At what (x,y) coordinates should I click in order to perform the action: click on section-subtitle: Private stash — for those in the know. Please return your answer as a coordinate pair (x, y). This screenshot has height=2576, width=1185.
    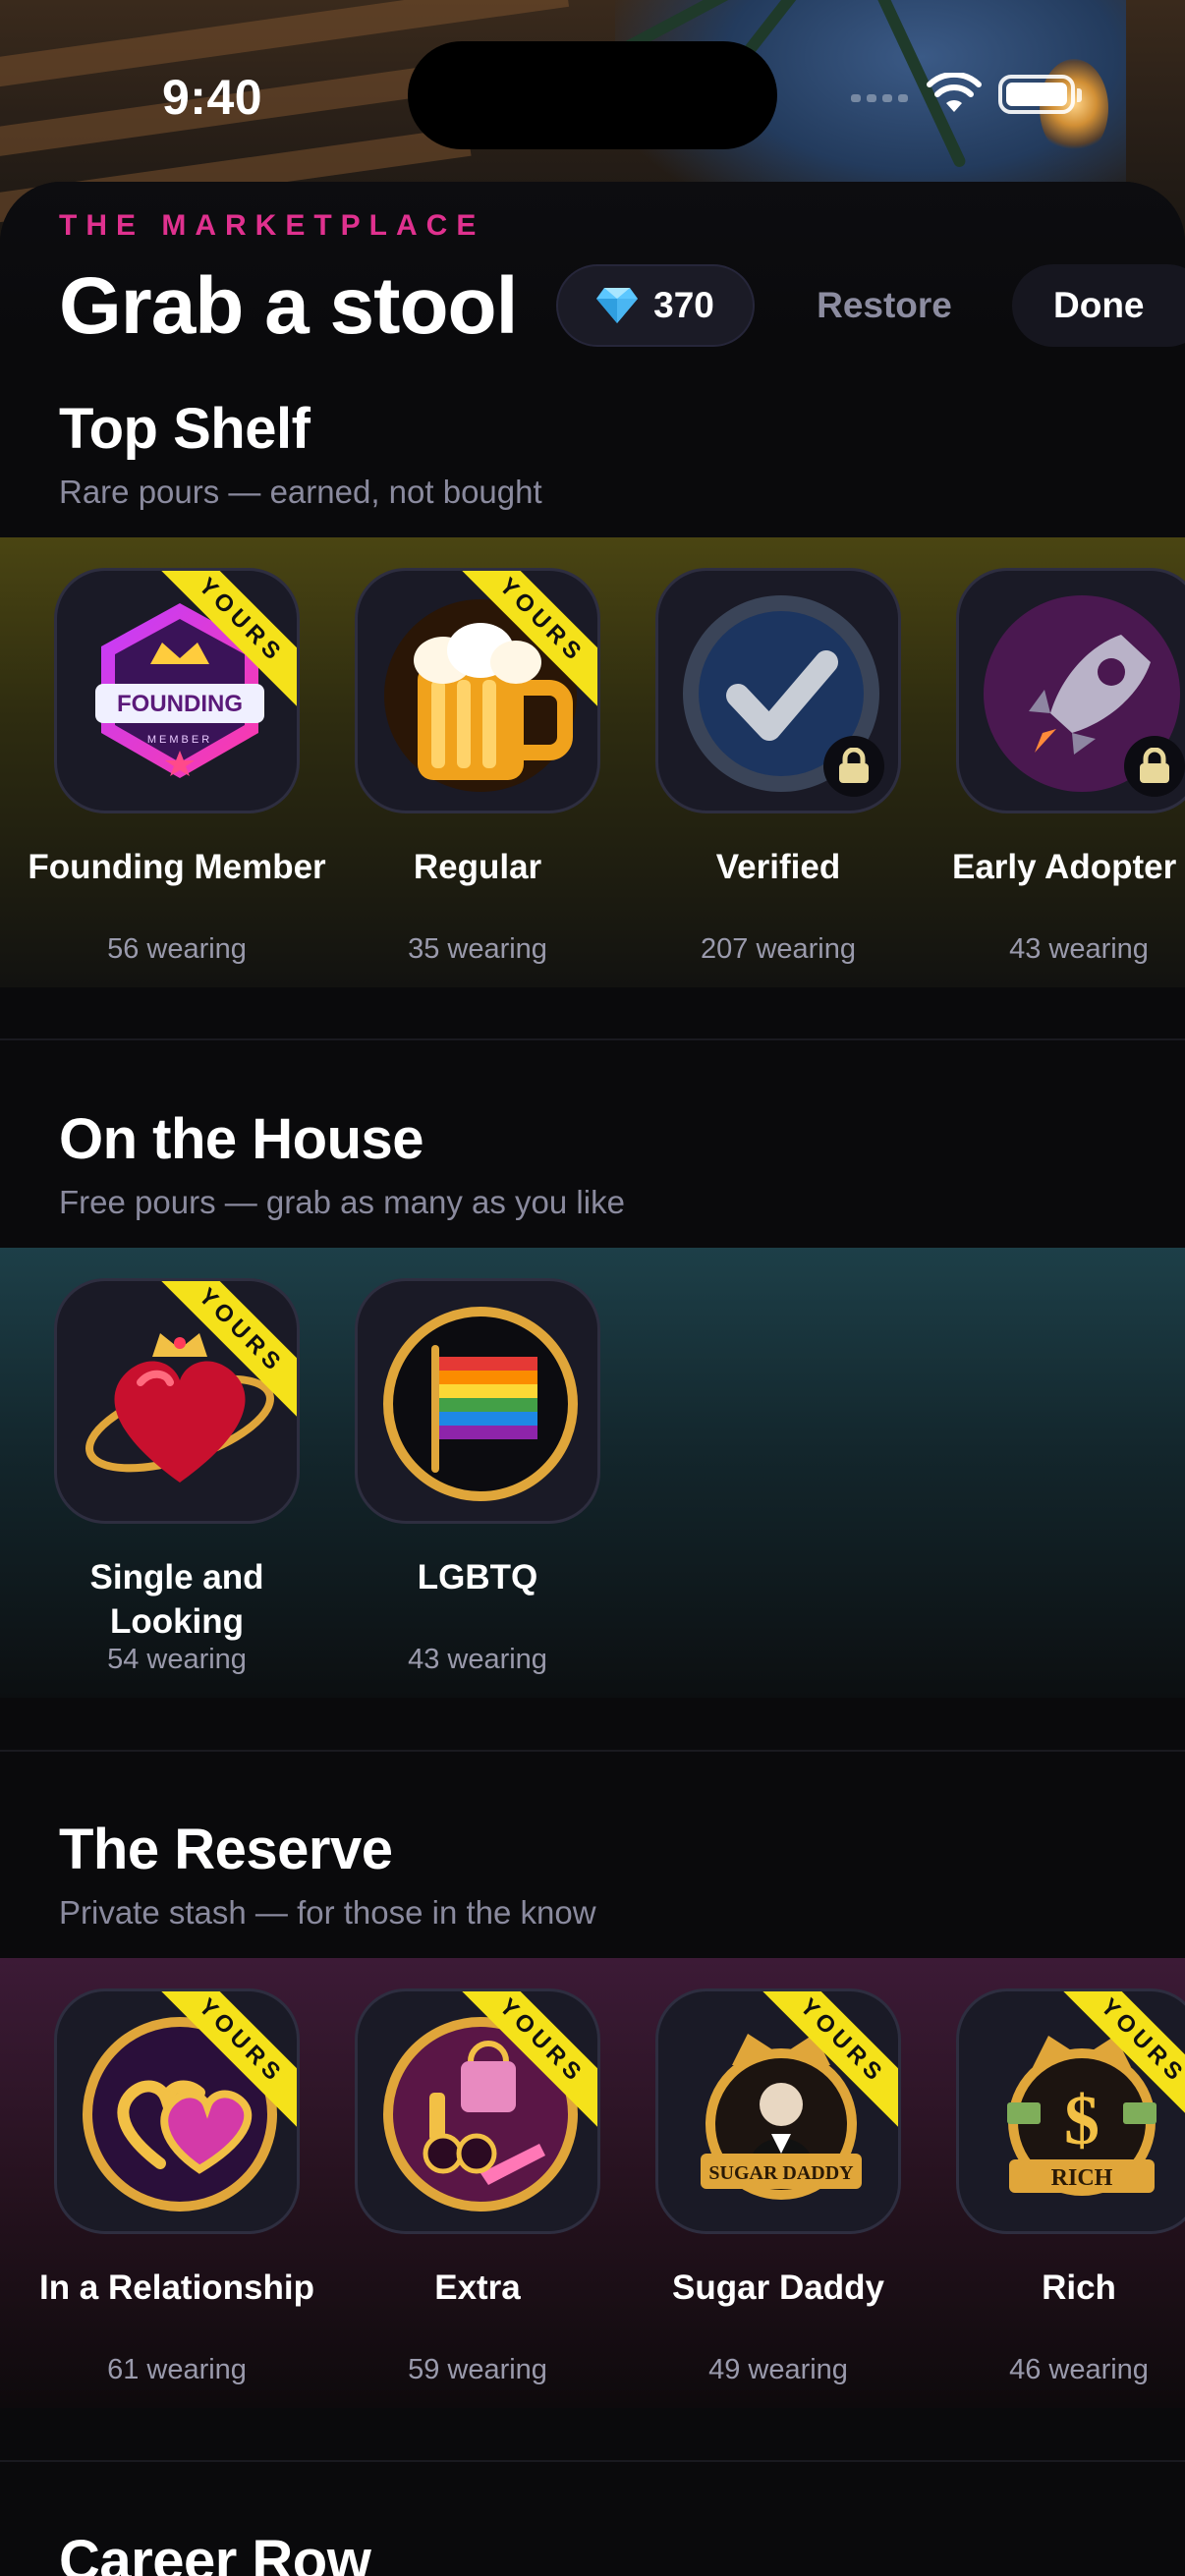
    Looking at the image, I should click on (327, 1912).